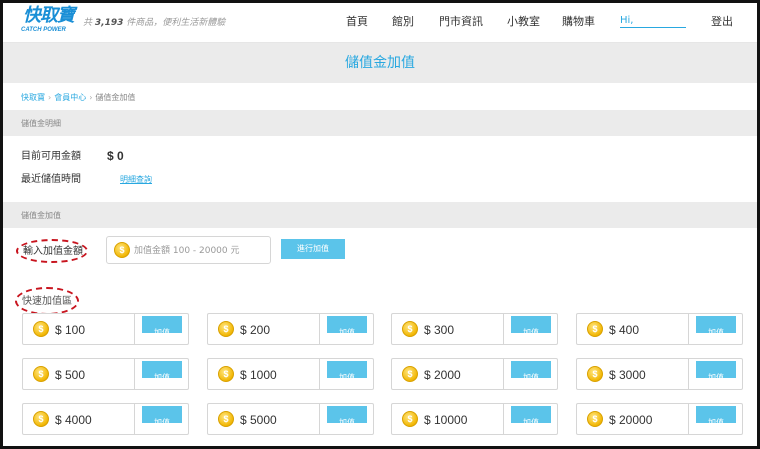  Describe the element at coordinates (49, 15) in the screenshot. I see `logo-text: 快取寶` at that location.